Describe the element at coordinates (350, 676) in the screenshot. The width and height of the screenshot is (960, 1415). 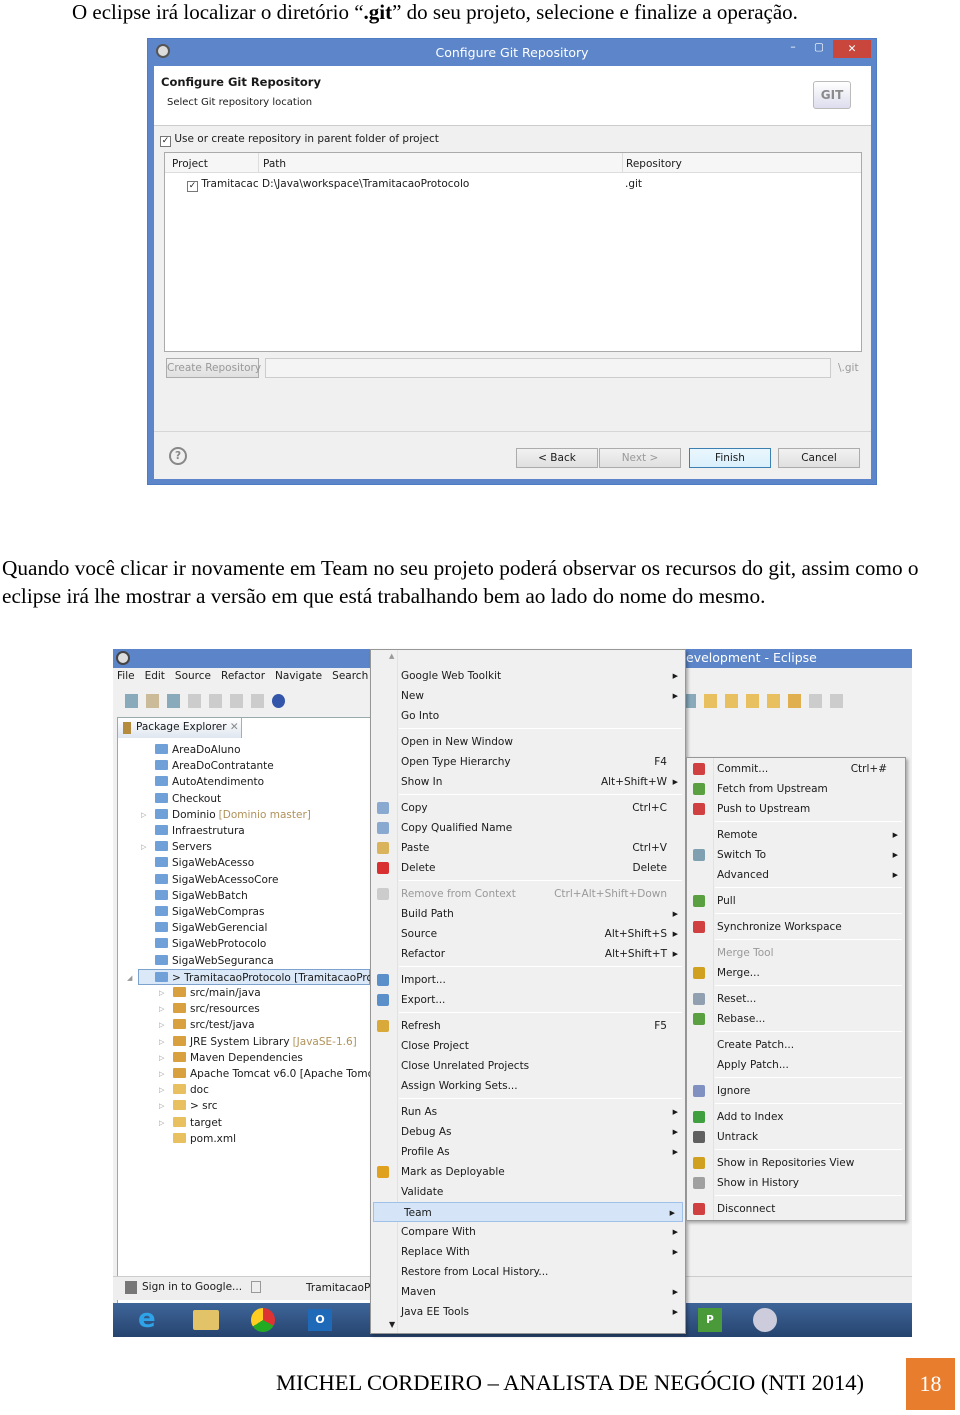
I see `menu-search: Search` at that location.